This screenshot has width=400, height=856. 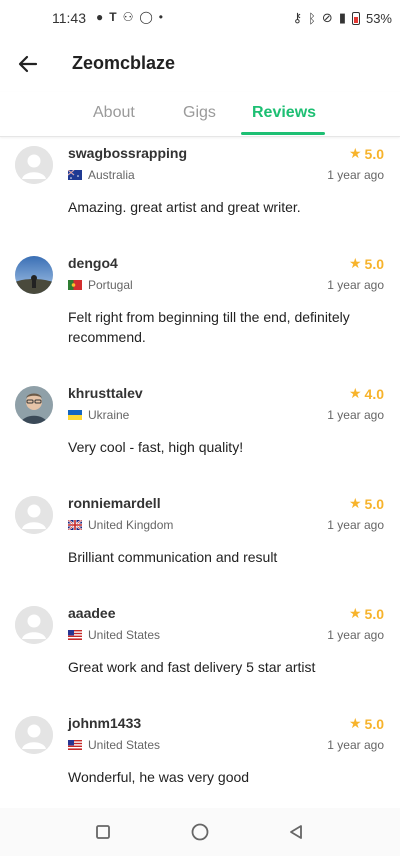 What do you see at coordinates (355, 18) in the screenshot?
I see `battery-icon` at bounding box center [355, 18].